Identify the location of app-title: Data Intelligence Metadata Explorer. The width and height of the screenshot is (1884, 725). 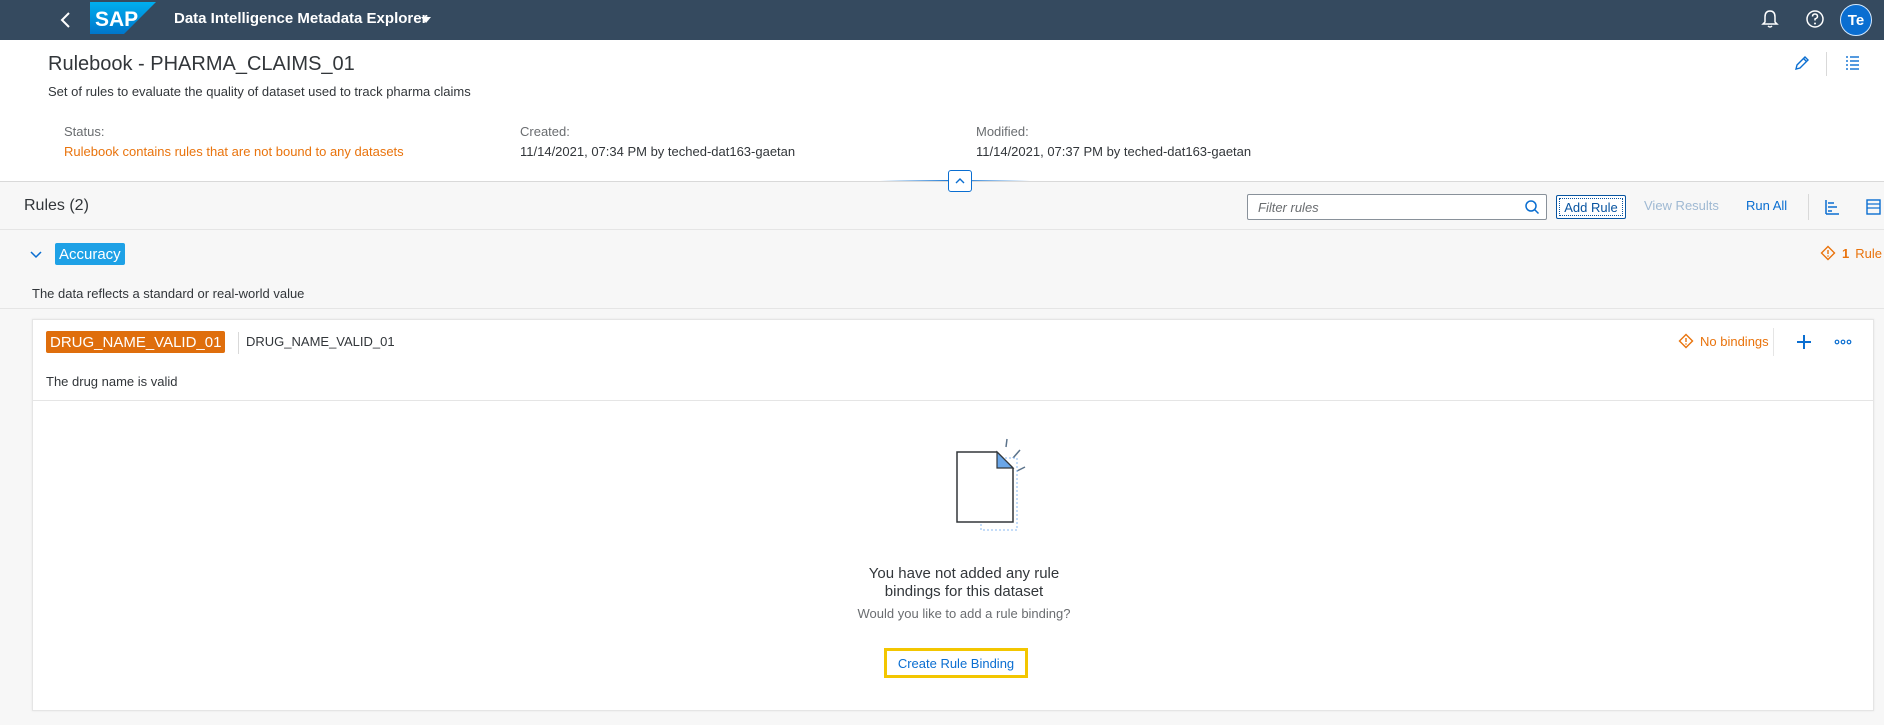
(300, 18).